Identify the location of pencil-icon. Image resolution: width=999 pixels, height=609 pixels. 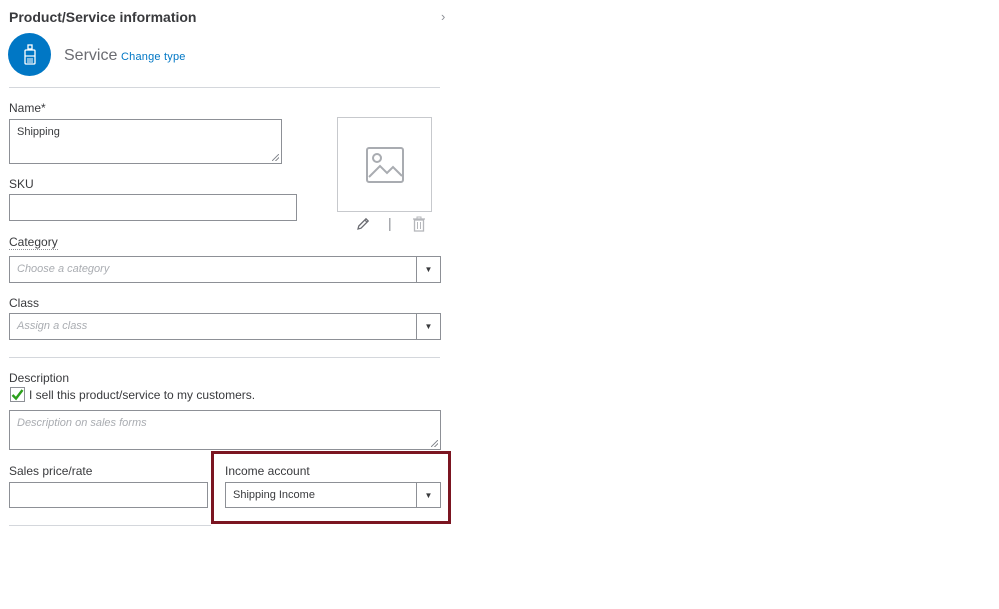
(363, 226).